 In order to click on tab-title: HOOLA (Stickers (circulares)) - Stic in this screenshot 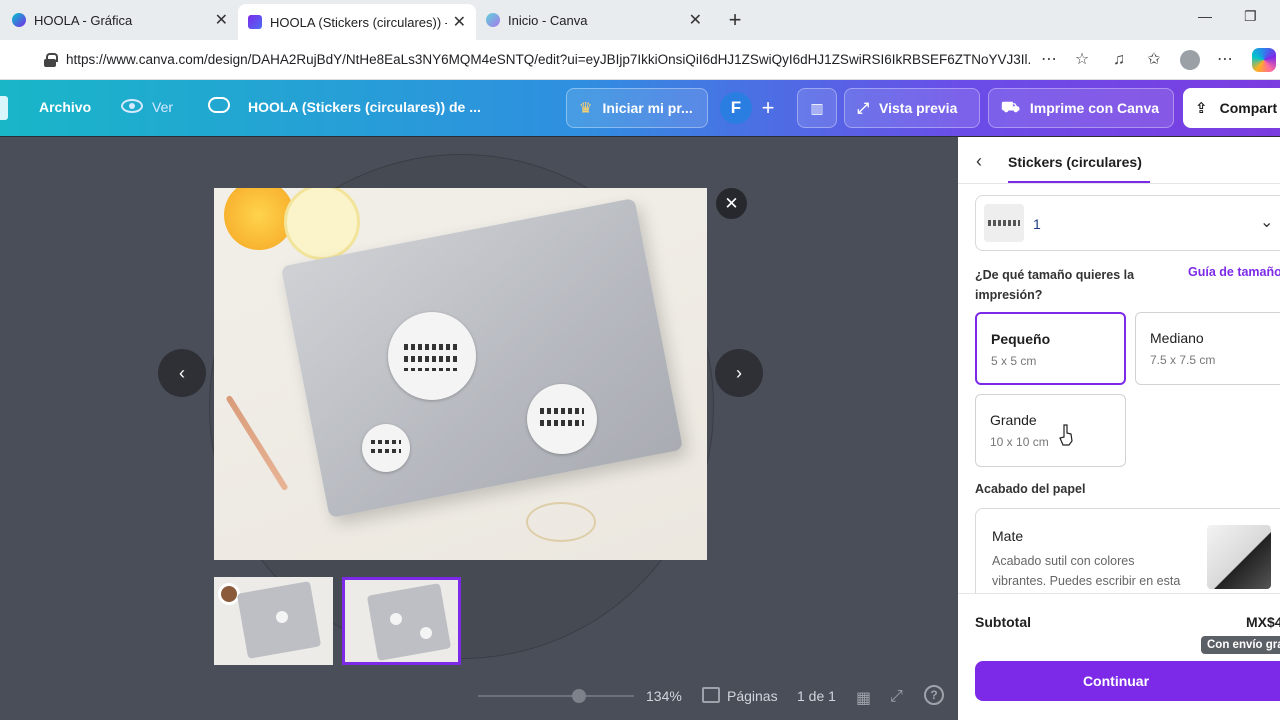, I will do `click(358, 22)`.